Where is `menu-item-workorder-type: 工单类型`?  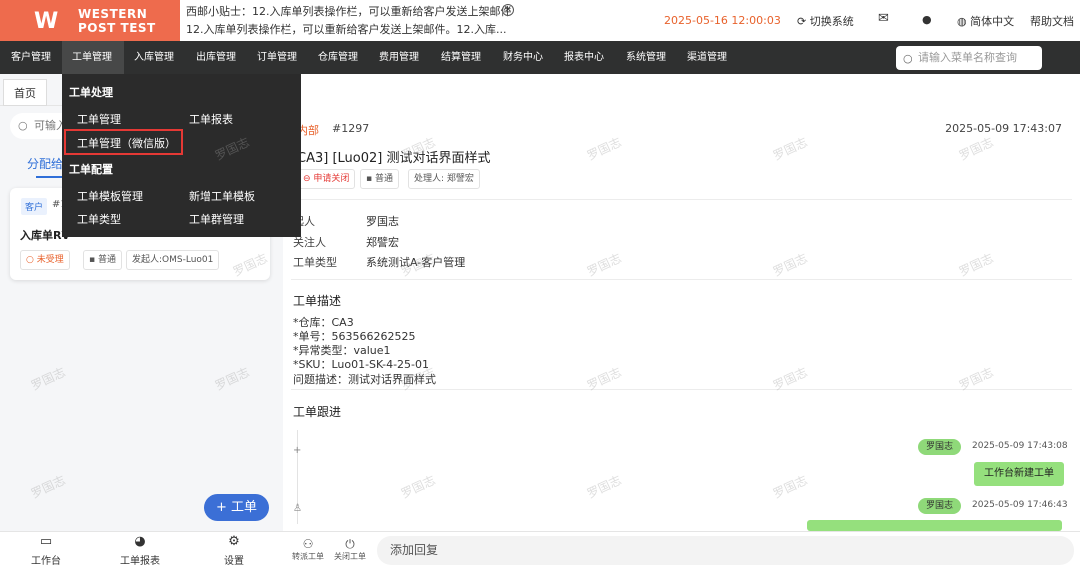
menu-item-workorder-type: 工单类型 is located at coordinates (99, 219).